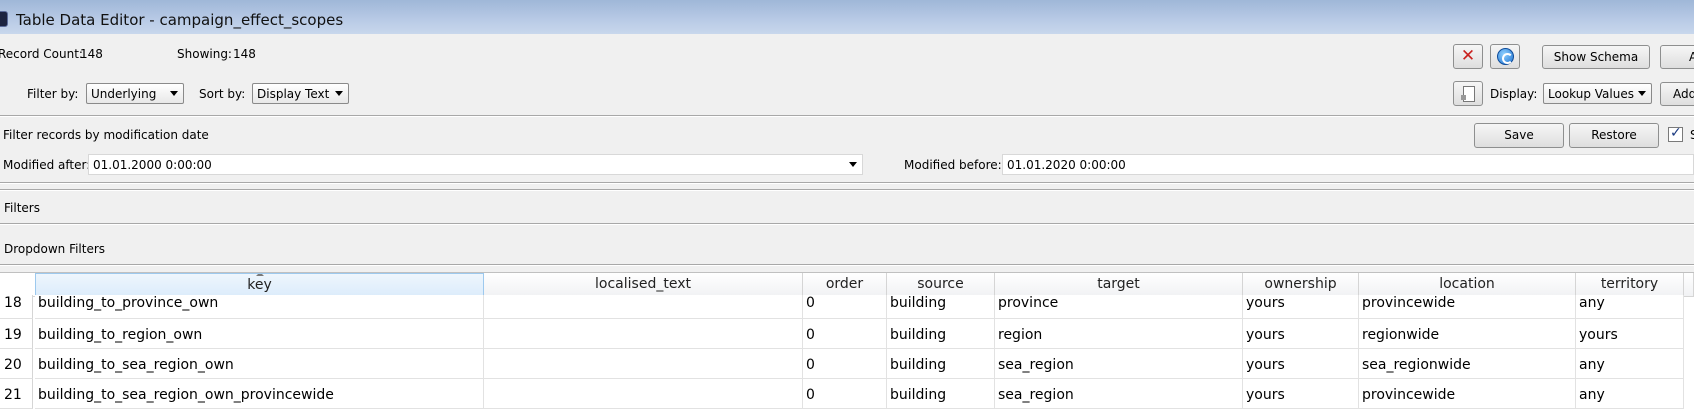  Describe the element at coordinates (244, 54) in the screenshot. I see `showing-value: 148` at that location.